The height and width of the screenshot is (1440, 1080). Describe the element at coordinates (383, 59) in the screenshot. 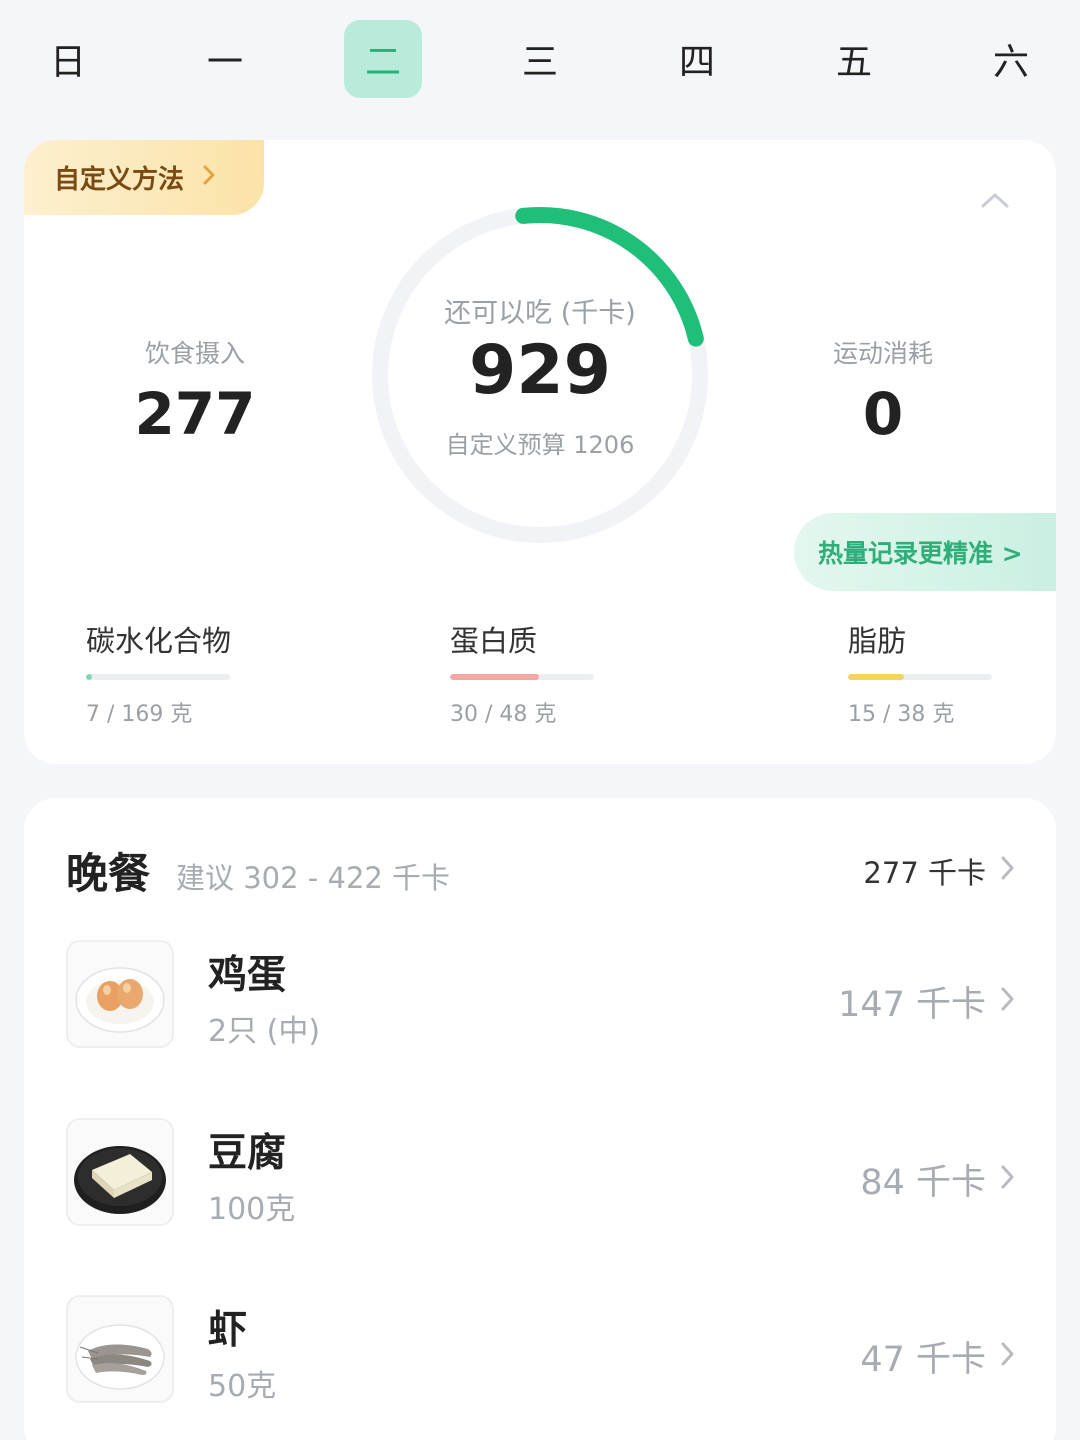

I see `day-tuesday: 二` at that location.